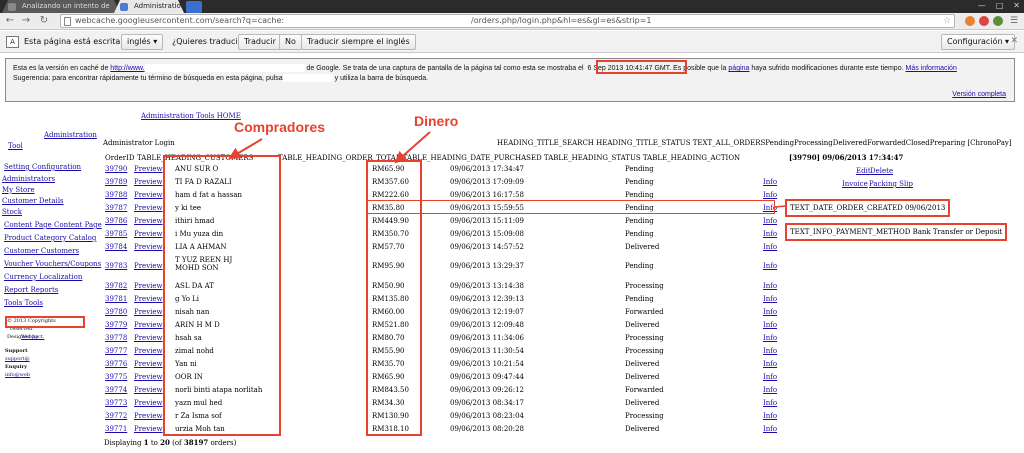 The height and width of the screenshot is (453, 1024). I want to click on new-tab-button, so click(194, 7).